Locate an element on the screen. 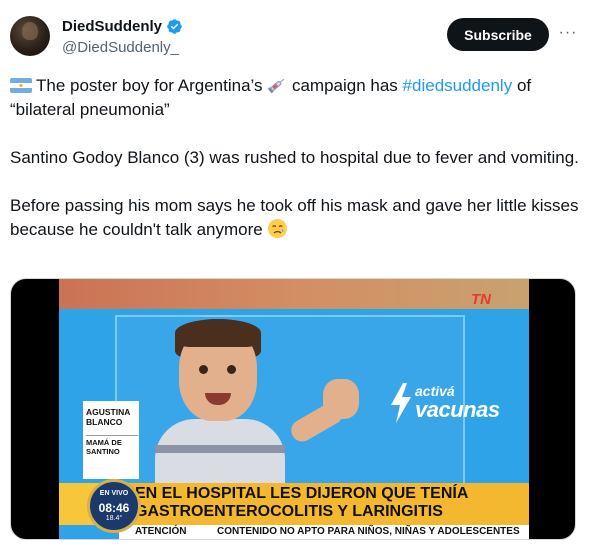 The image size is (593, 552). subscribe-button: Subscribe is located at coordinates (498, 34).